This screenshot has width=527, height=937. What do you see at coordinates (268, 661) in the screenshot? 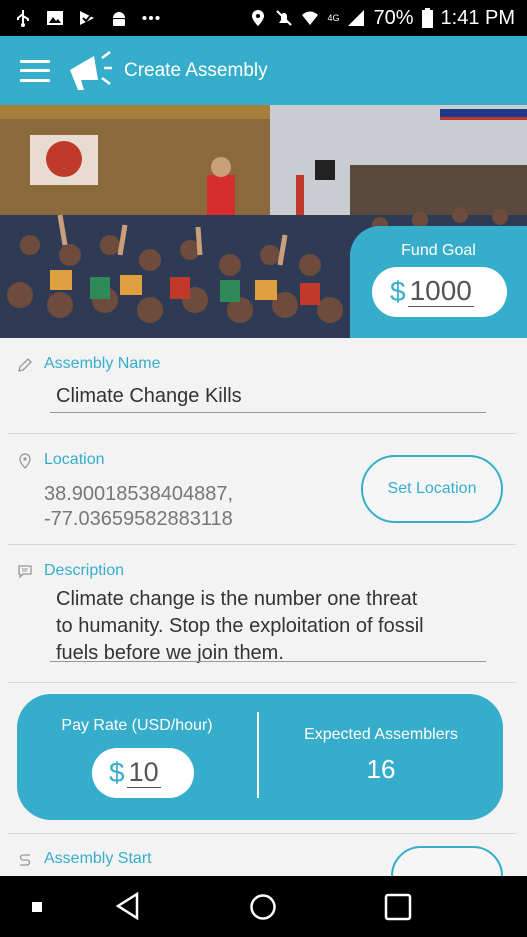
I see `description-underline` at bounding box center [268, 661].